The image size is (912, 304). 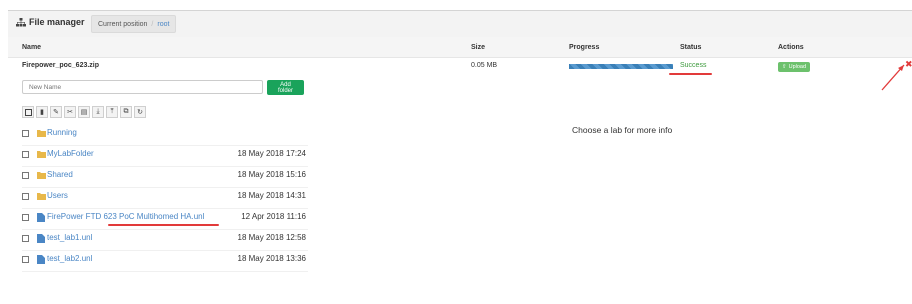 What do you see at coordinates (273, 216) in the screenshot?
I see `file-date: 12 Apr 2018 11:16` at bounding box center [273, 216].